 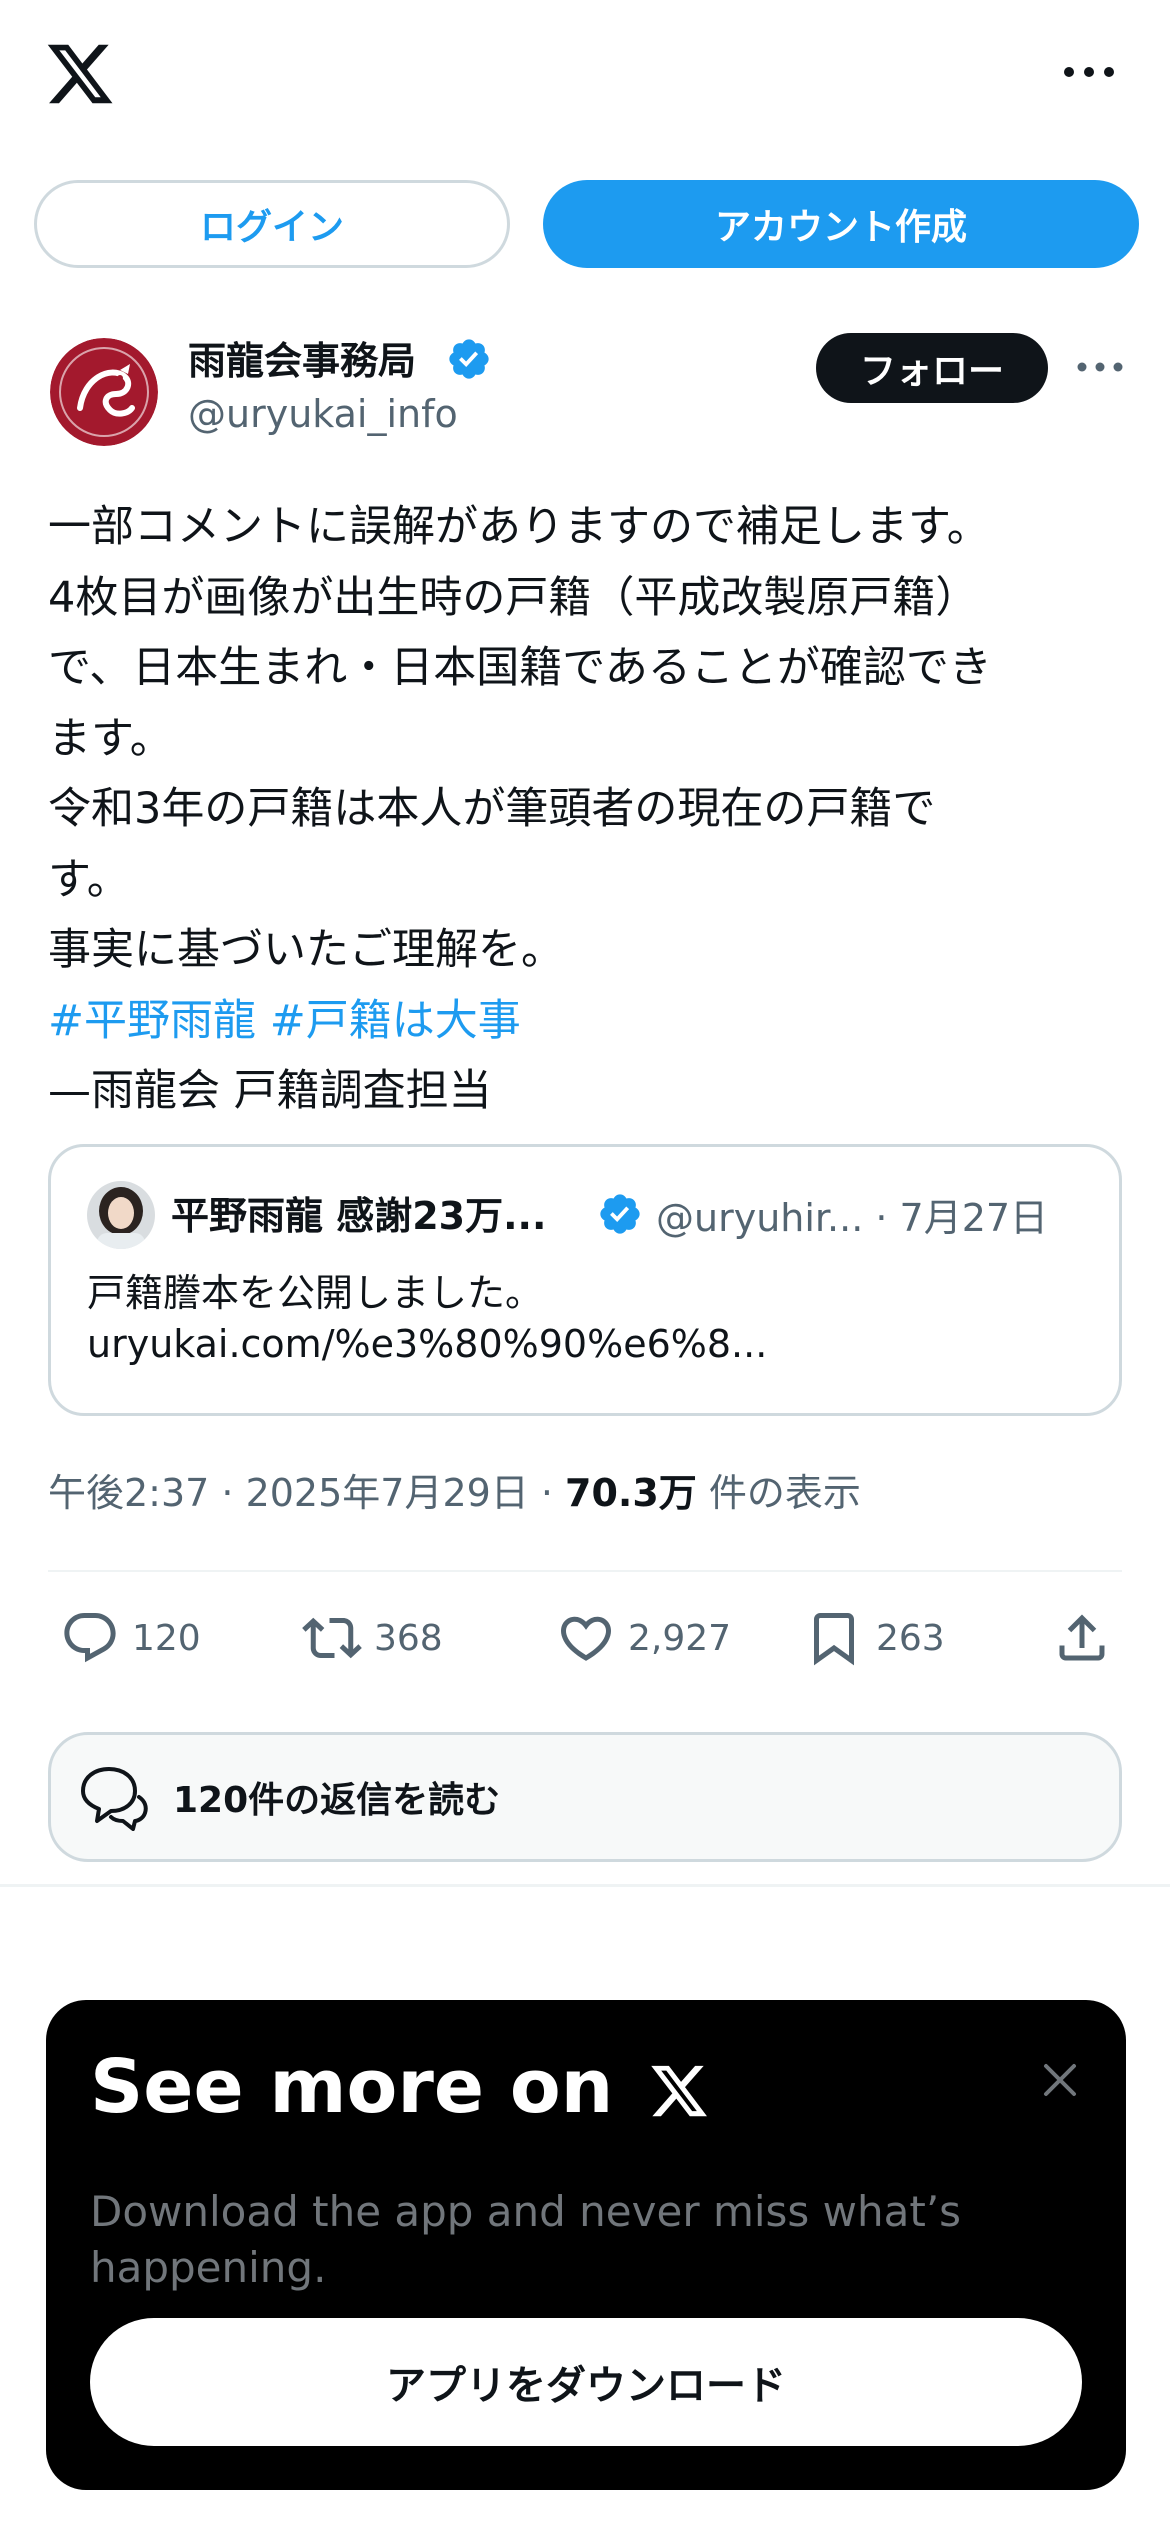 I want to click on hashtag-line: #平野雨龍 #戸籍は大事, so click(x=588, y=1021).